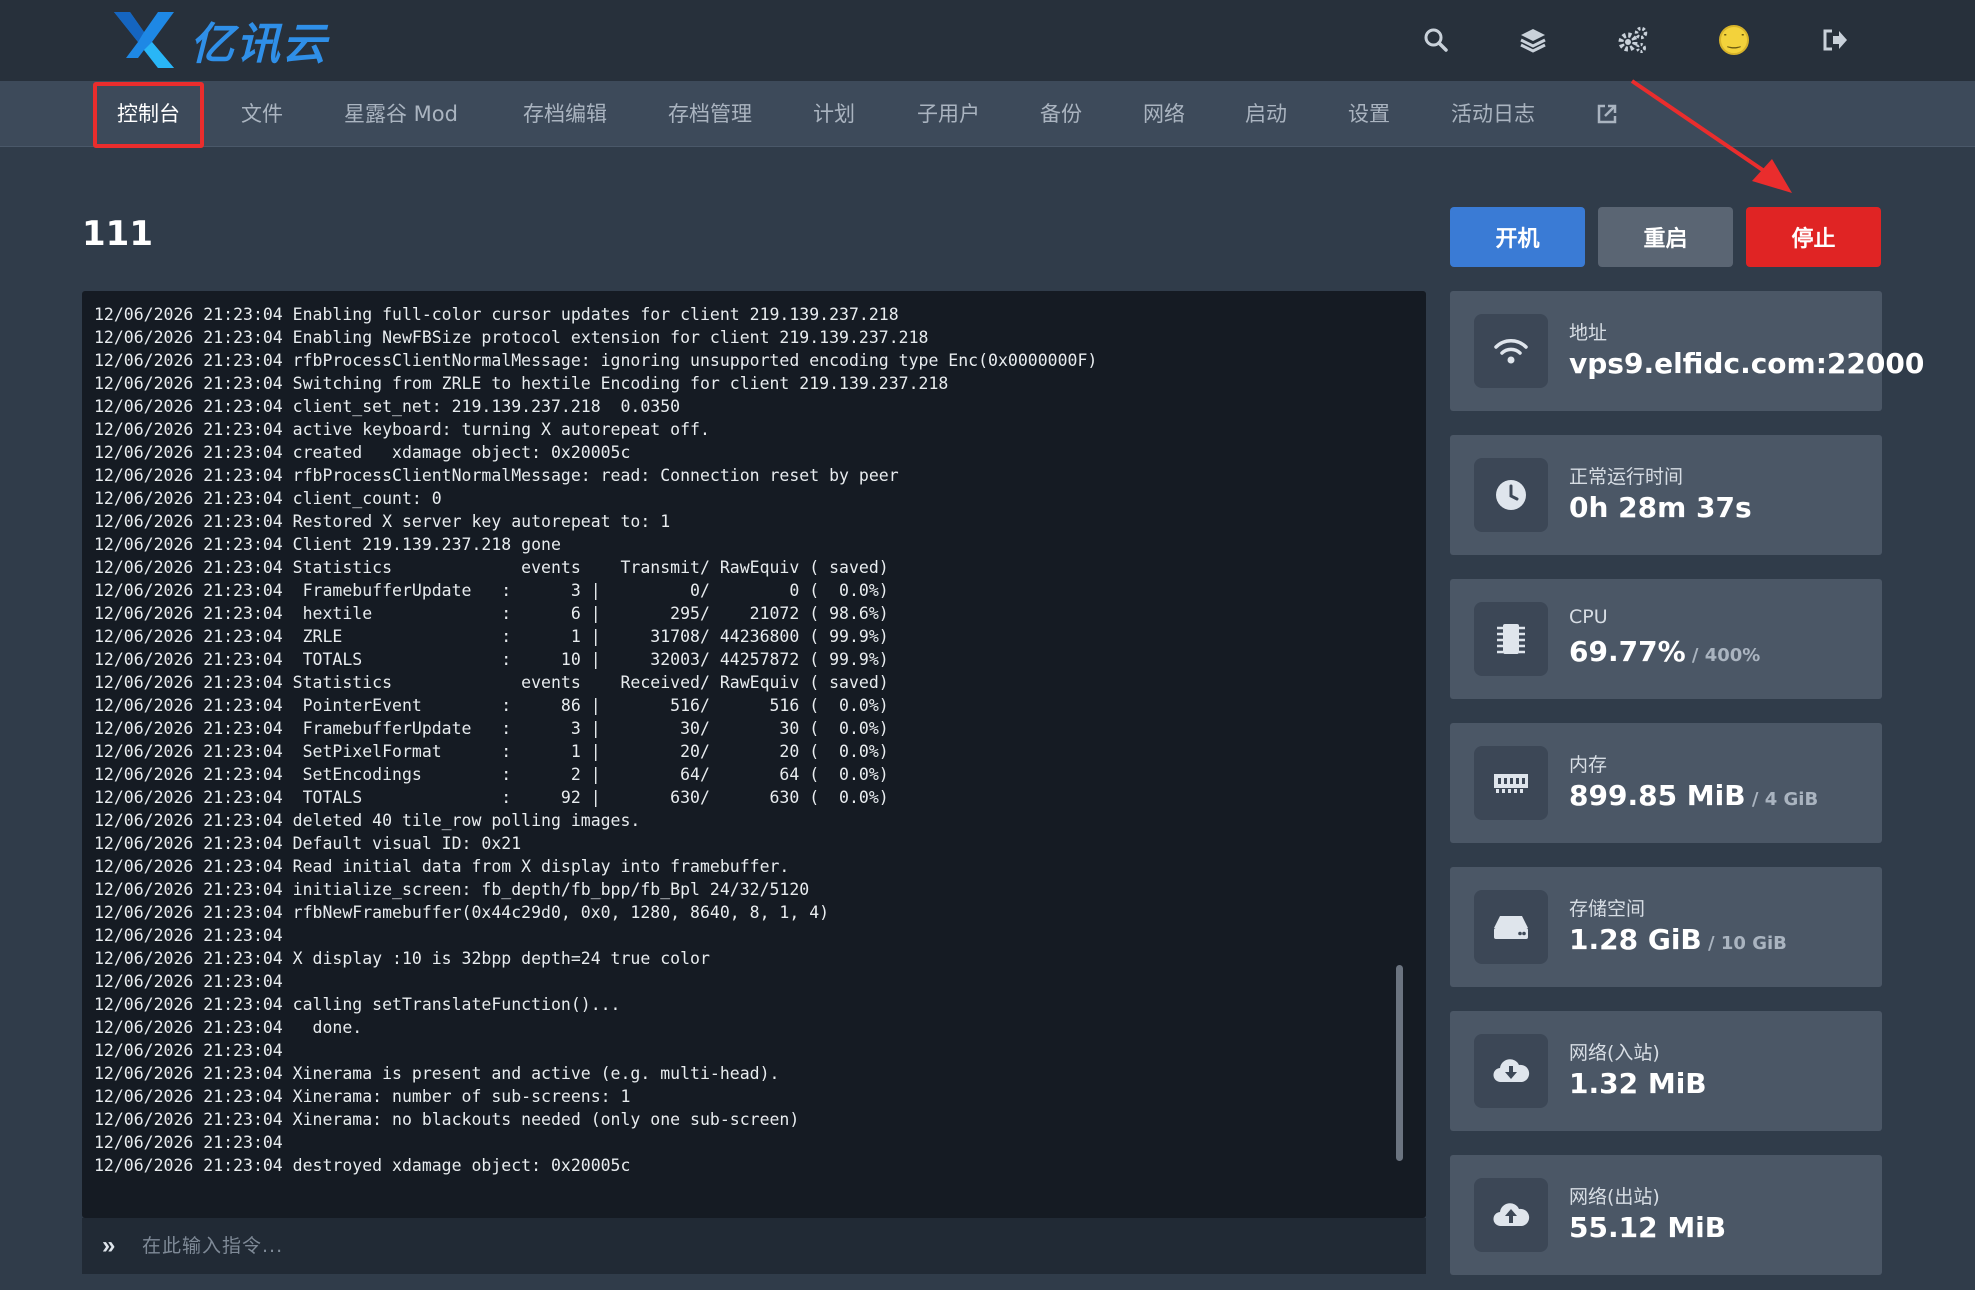 This screenshot has height=1290, width=1975. I want to click on console-line: 12/06/2026 21:23:04 client_count: 0, so click(268, 498).